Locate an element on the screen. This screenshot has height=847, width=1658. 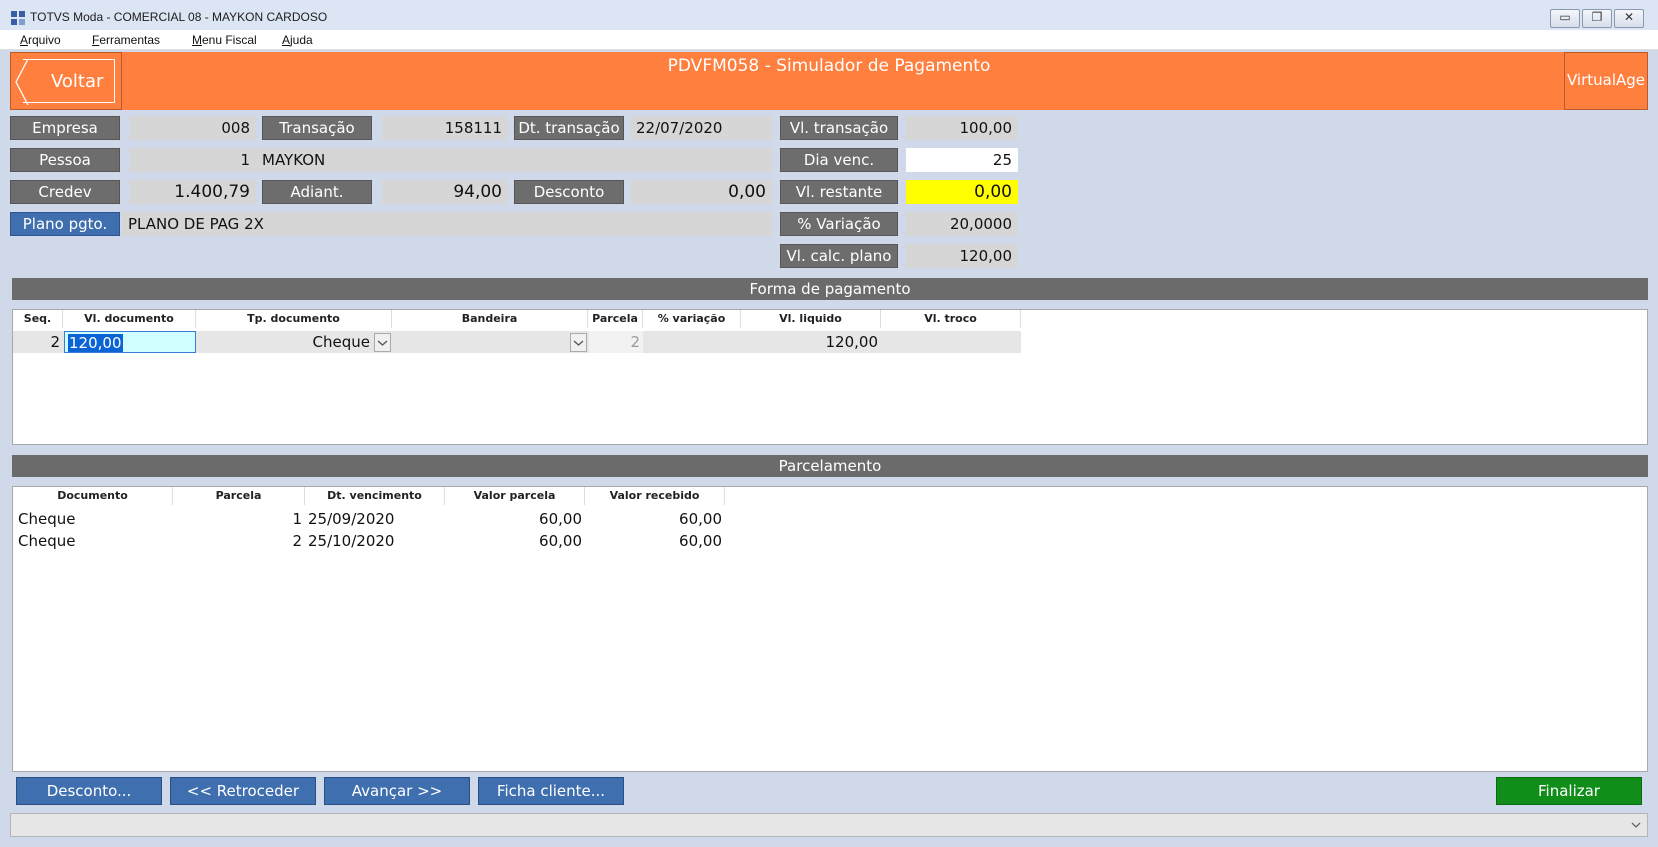
transacao-value: 158111 is located at coordinates (445, 128).